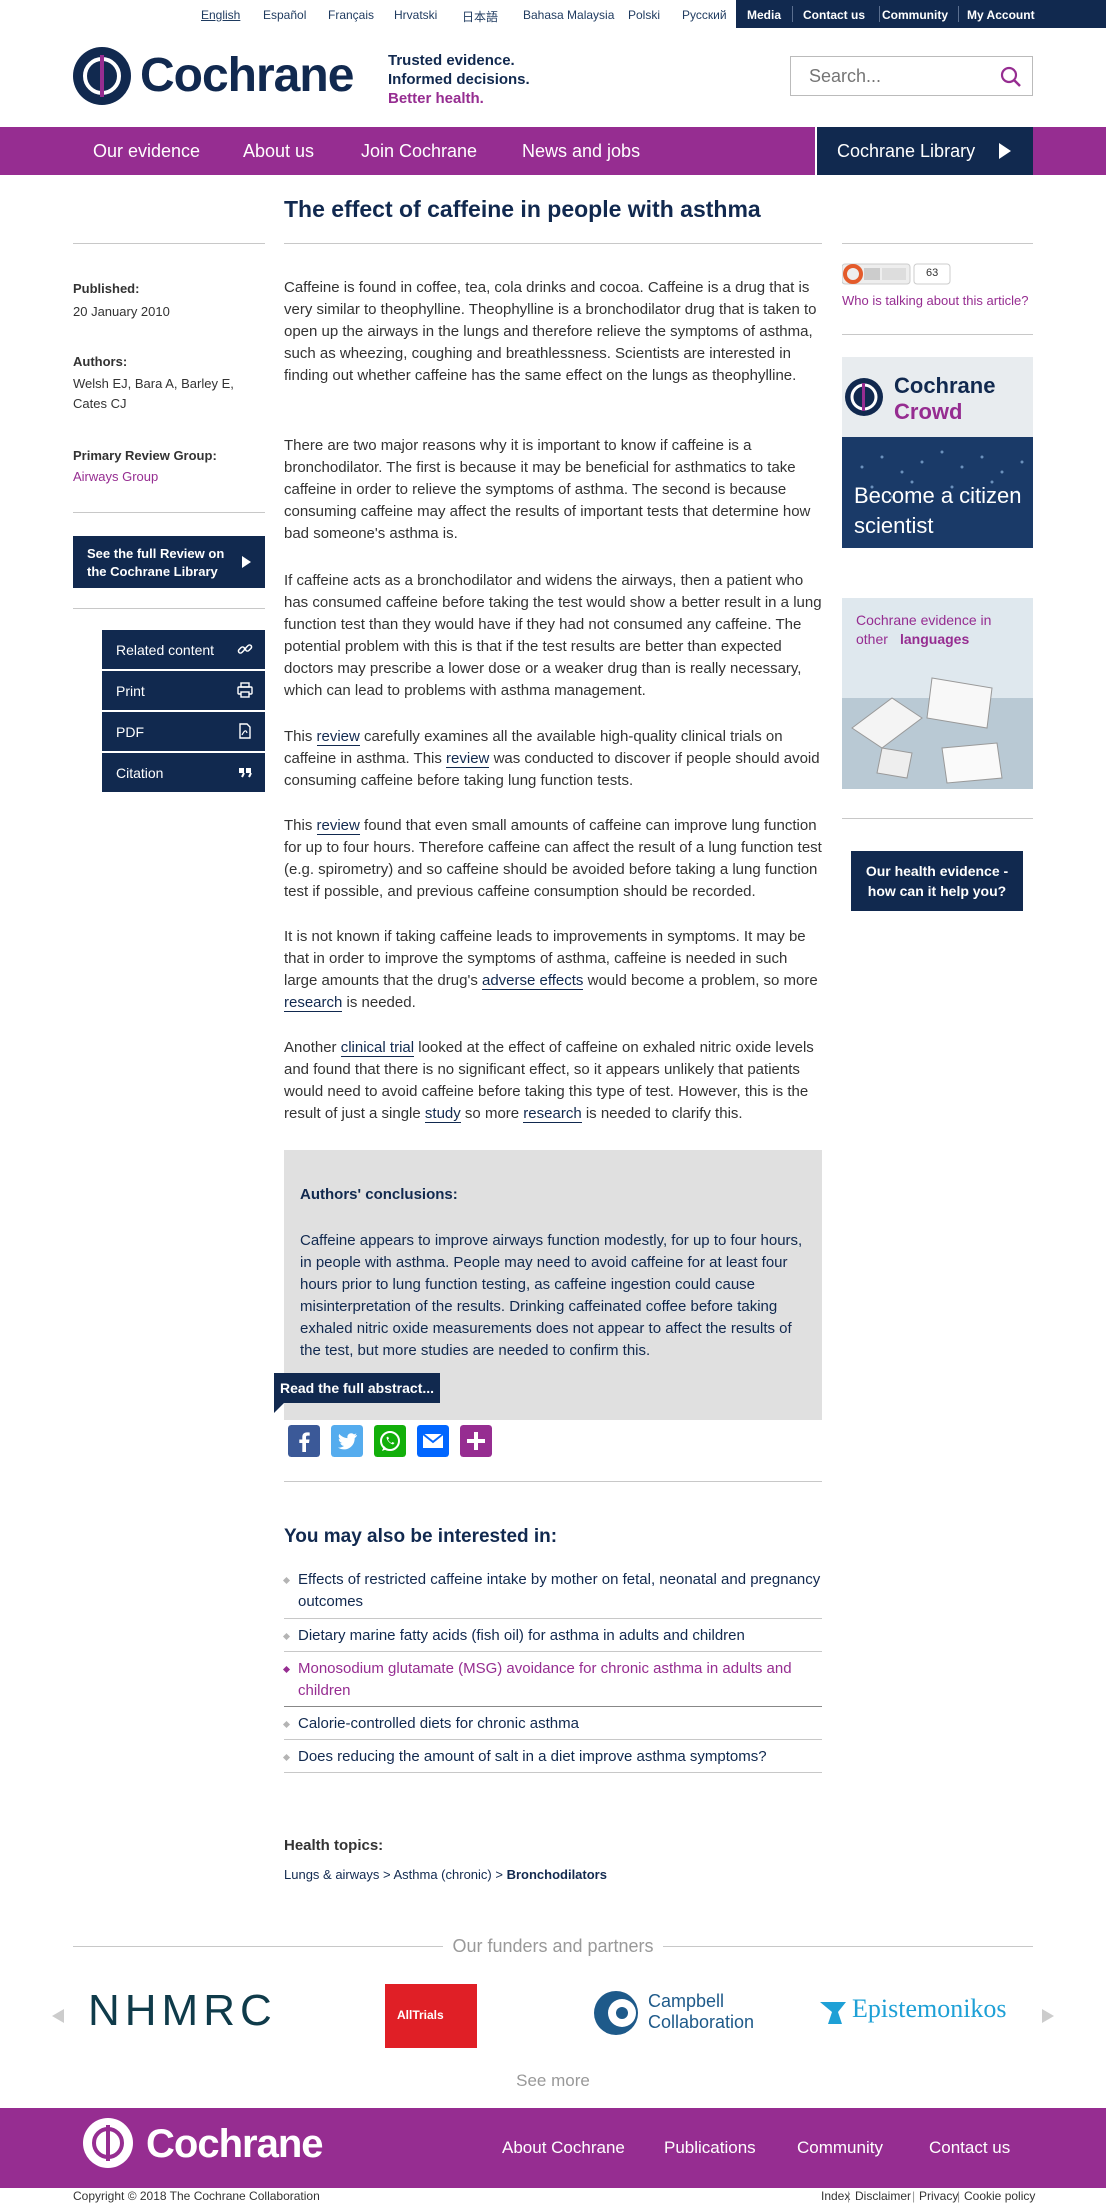 The width and height of the screenshot is (1106, 2208). Describe the element at coordinates (347, 1441) in the screenshot. I see `twitter-icon` at that location.